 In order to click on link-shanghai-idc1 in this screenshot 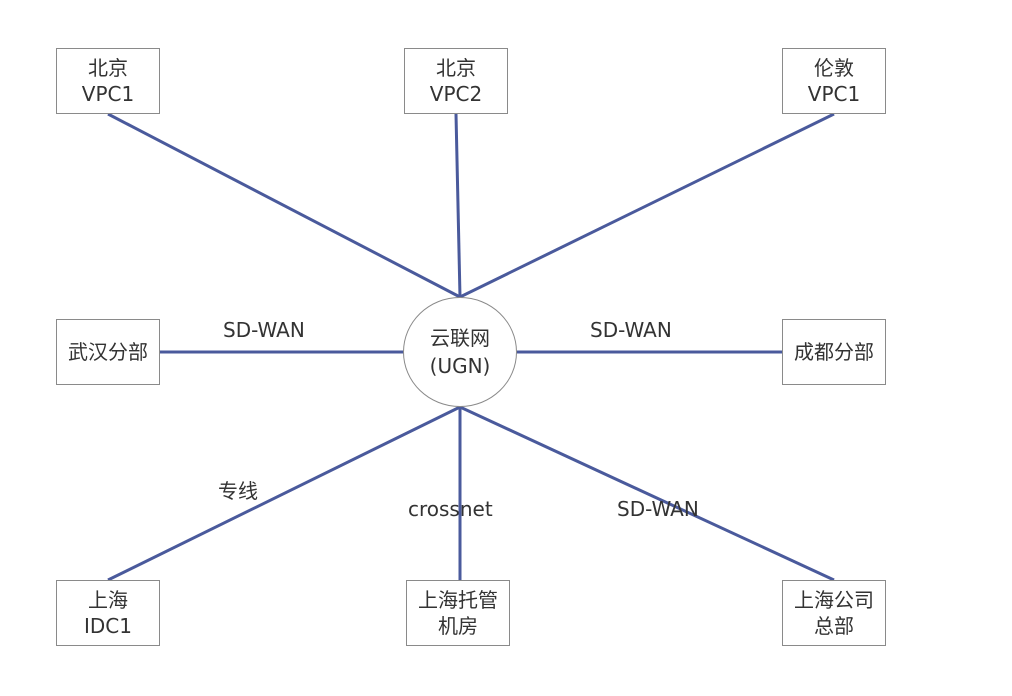, I will do `click(284, 493)`.